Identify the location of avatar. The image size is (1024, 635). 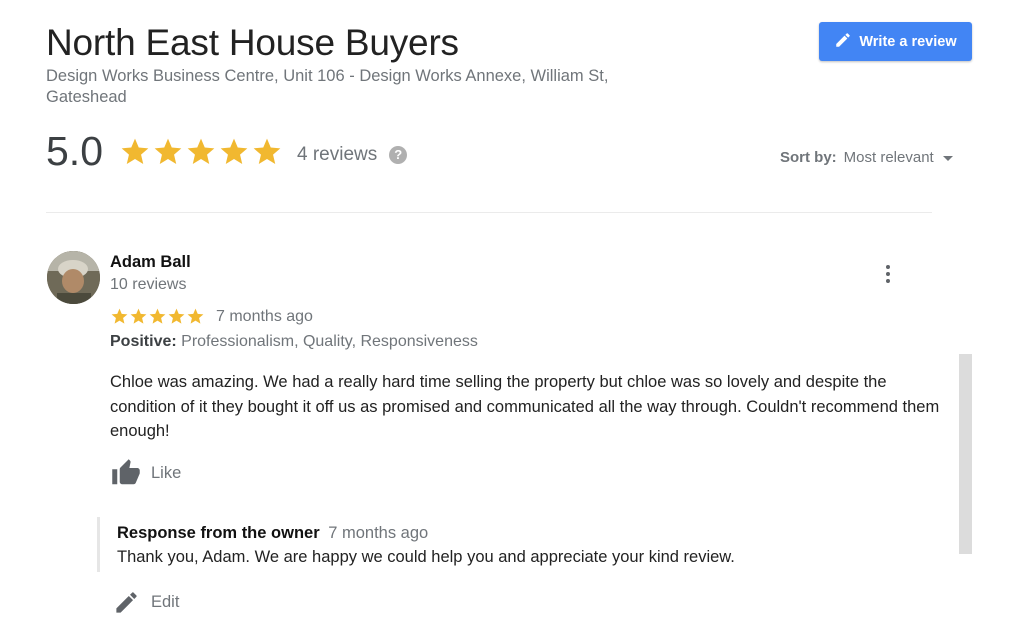
(73, 277).